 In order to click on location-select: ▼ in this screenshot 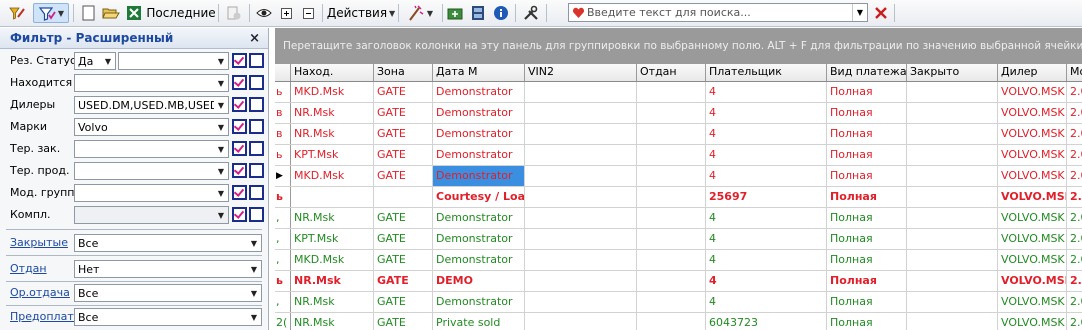, I will do `click(151, 83)`.